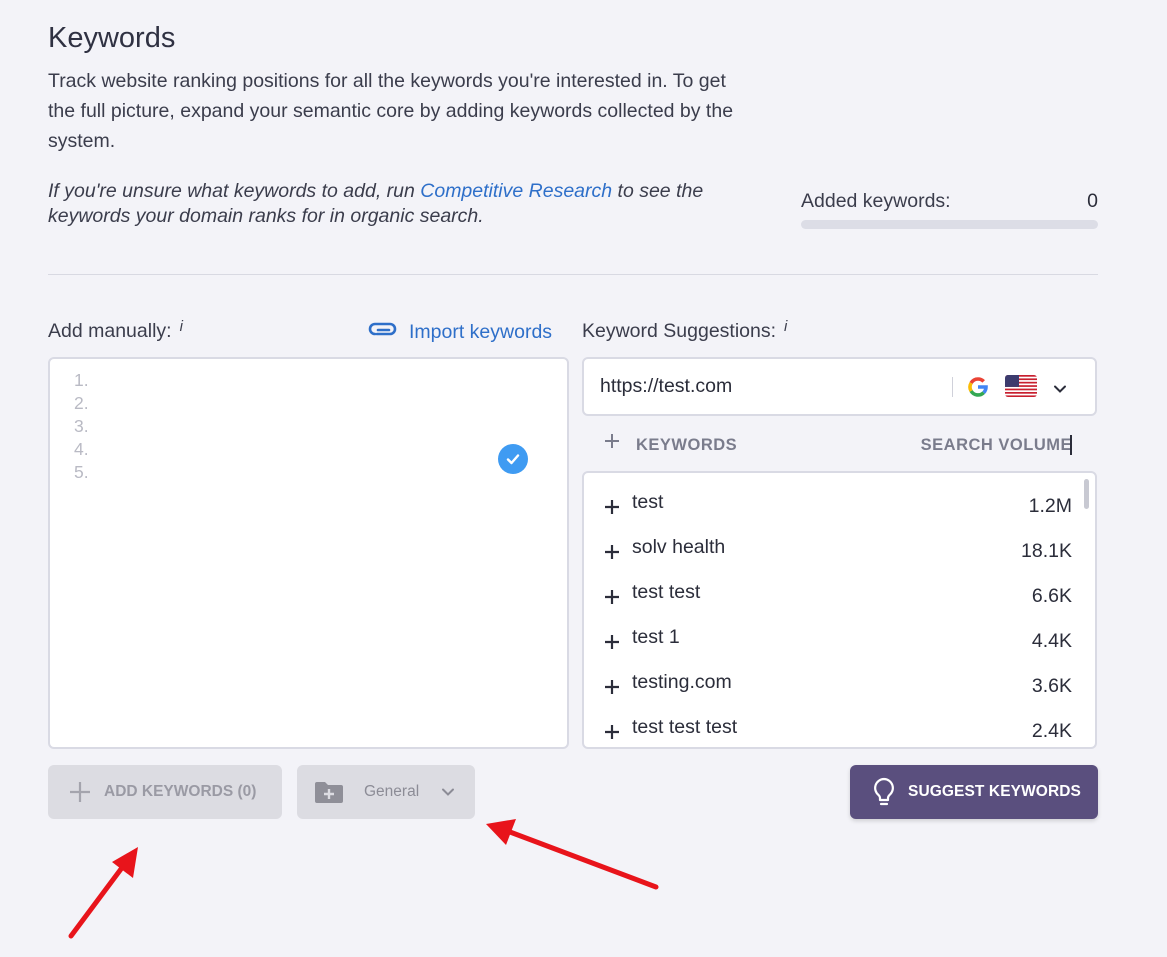 The image size is (1167, 957). Describe the element at coordinates (81, 380) in the screenshot. I see `line-number: 1.` at that location.